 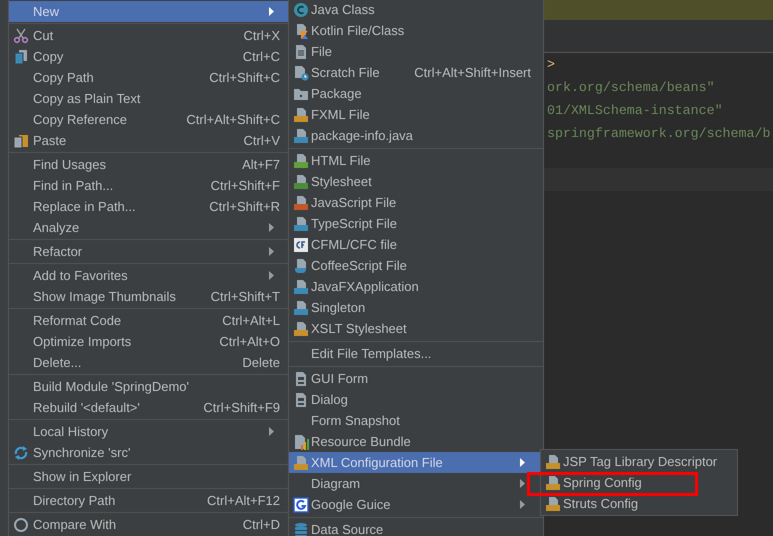 What do you see at coordinates (148, 164) in the screenshot?
I see `menu-item: Find Usages Alt+F7` at bounding box center [148, 164].